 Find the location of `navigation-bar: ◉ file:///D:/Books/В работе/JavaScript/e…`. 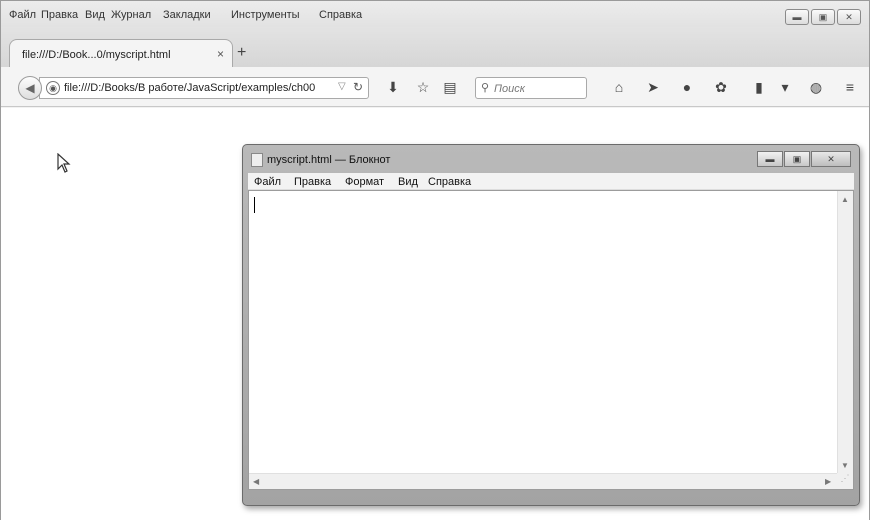

navigation-bar: ◉ file:///D:/Books/В работе/JavaScript/e… is located at coordinates (435, 87).